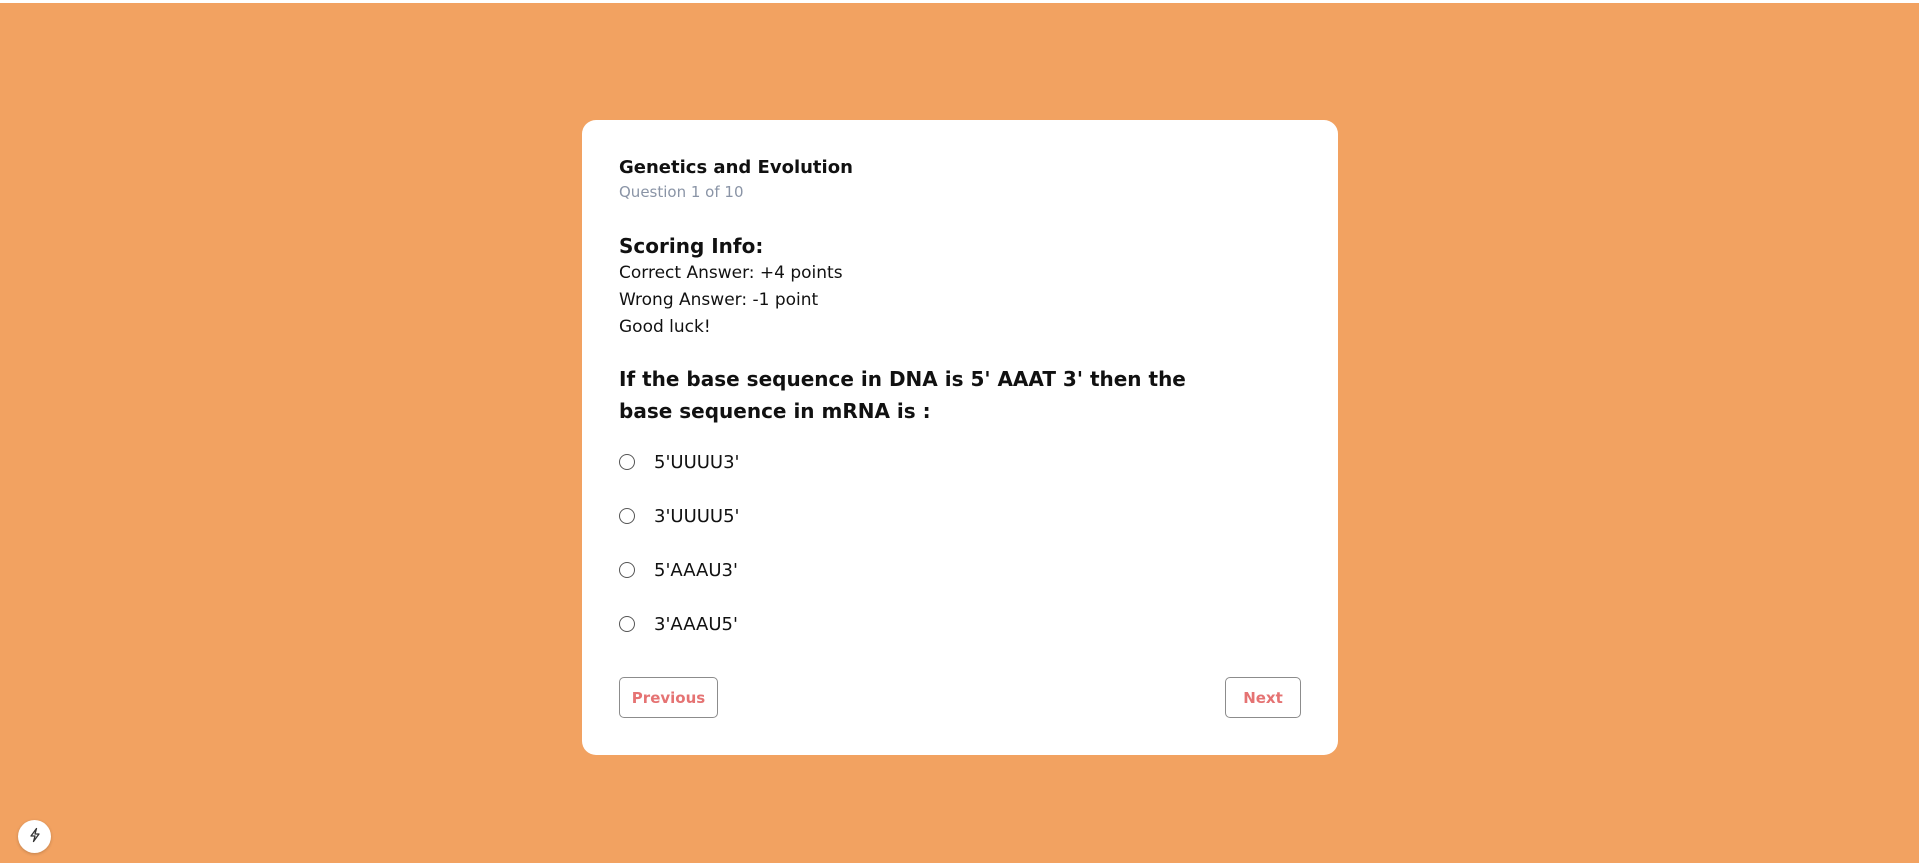  What do you see at coordinates (960, 624) in the screenshot?
I see `answer-option: 3'AAAU5'` at bounding box center [960, 624].